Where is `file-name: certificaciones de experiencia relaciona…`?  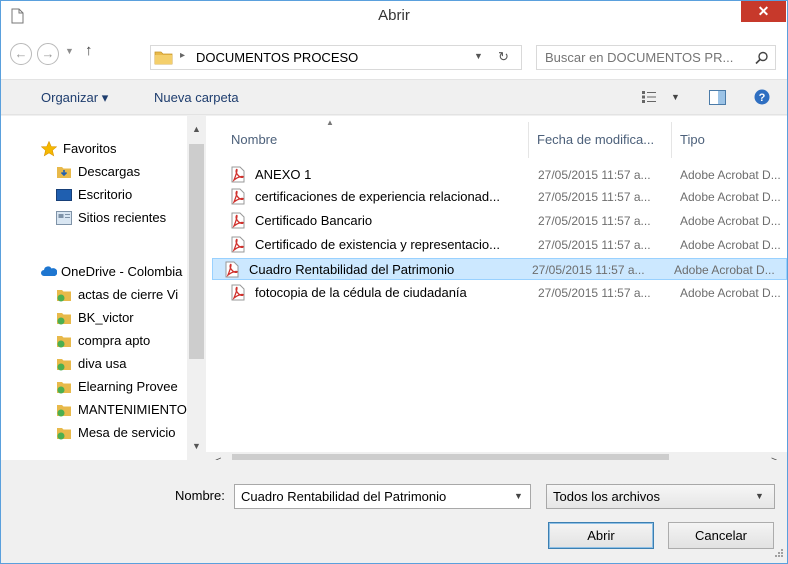
file-name: certificaciones de experiencia relaciona… is located at coordinates (377, 196).